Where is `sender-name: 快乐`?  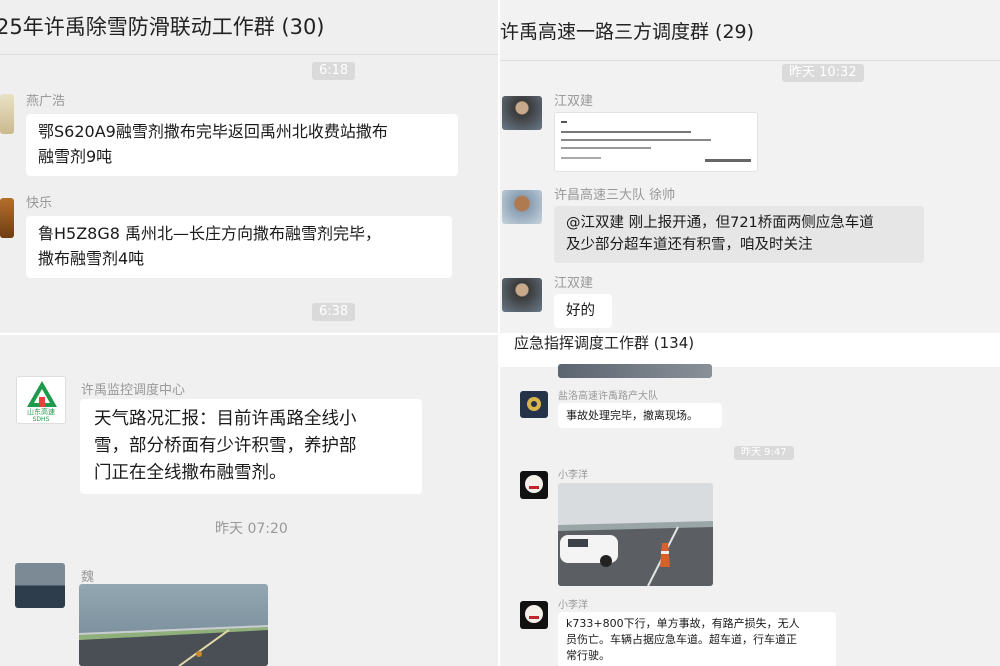
sender-name: 快乐 is located at coordinates (39, 203).